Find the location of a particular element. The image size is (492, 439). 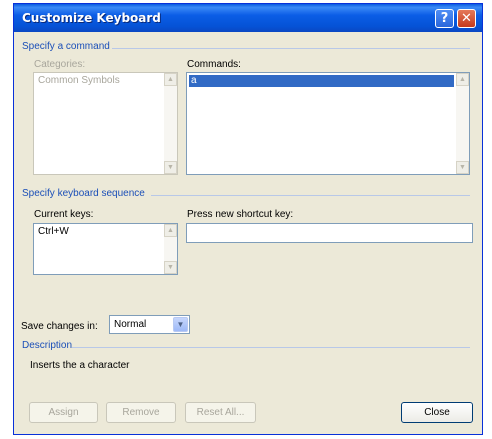

window-title: Customize Keyboard is located at coordinates (91, 18).